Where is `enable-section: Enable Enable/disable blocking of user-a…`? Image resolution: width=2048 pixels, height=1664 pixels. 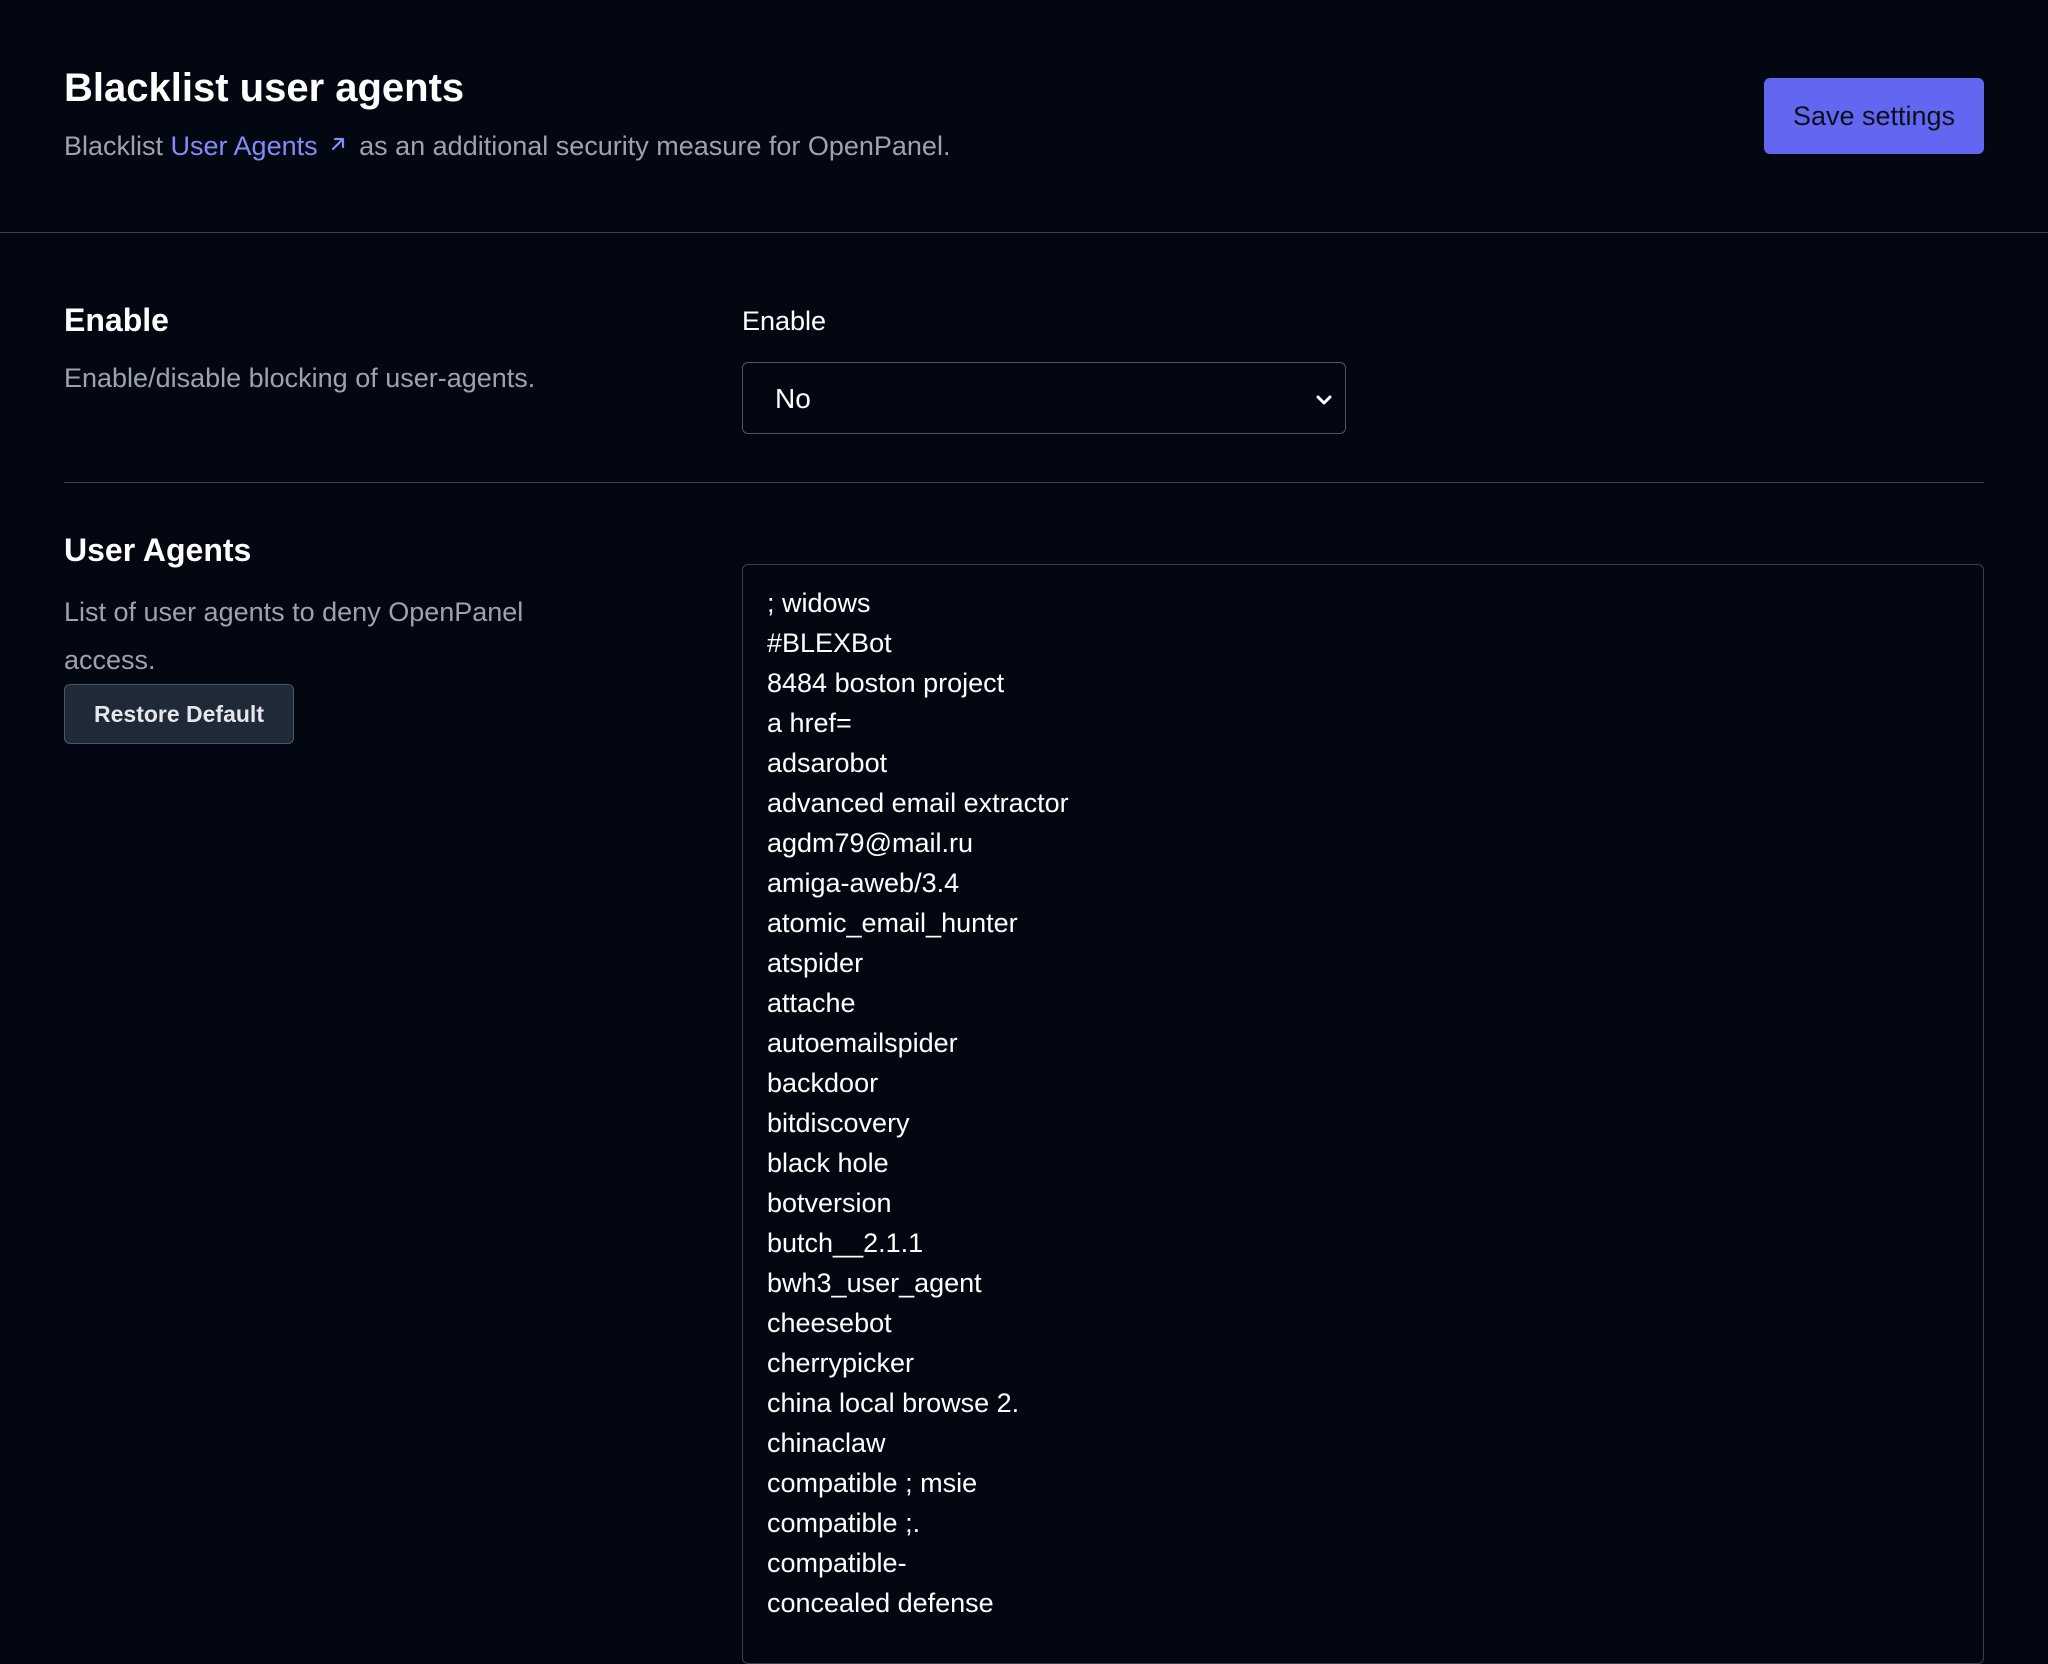
enable-section: Enable Enable/disable blocking of user-a… is located at coordinates (1024, 391).